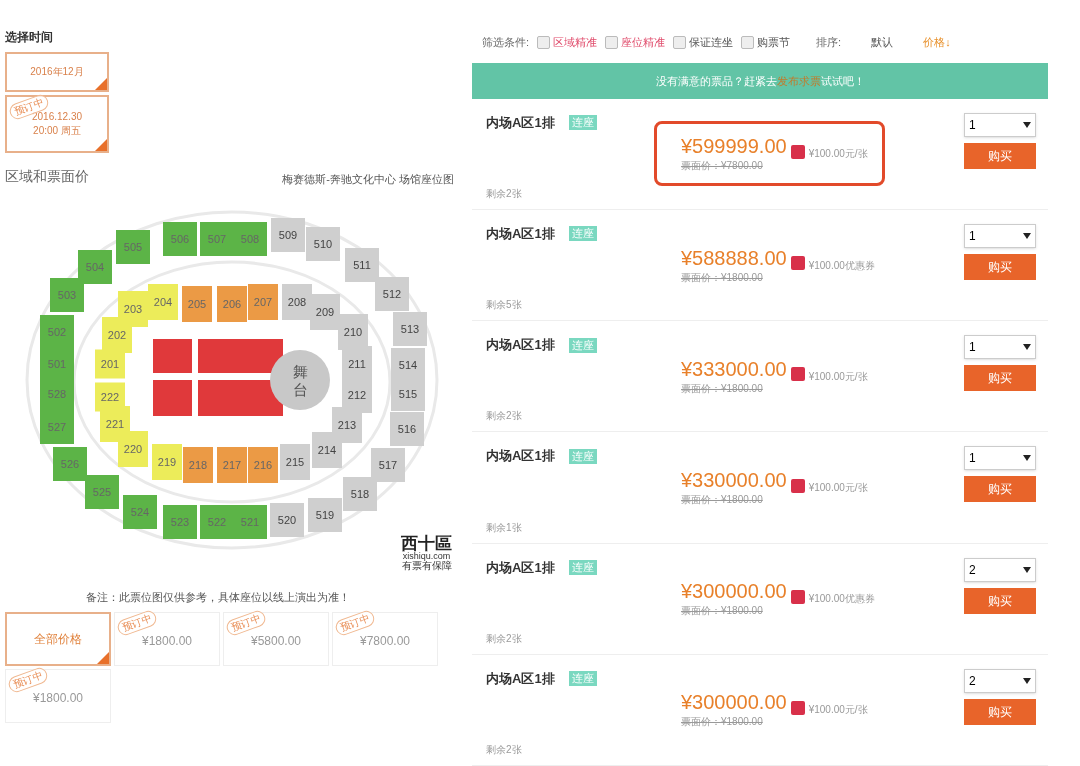  I want to click on venue-map-link: 梅赛德斯-奔驰文化中心 场馆座位图, so click(368, 178).